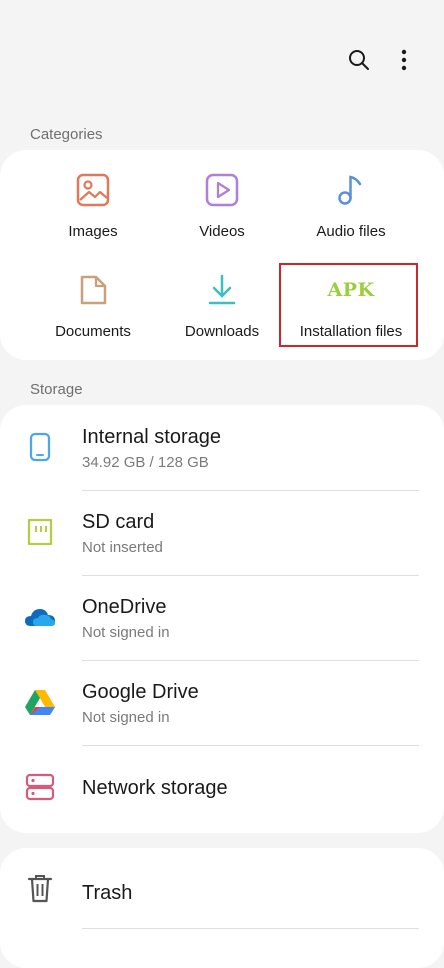 Image resolution: width=444 pixels, height=968 pixels. What do you see at coordinates (122, 547) in the screenshot?
I see `storage-item-subtitle: Not inserted` at bounding box center [122, 547].